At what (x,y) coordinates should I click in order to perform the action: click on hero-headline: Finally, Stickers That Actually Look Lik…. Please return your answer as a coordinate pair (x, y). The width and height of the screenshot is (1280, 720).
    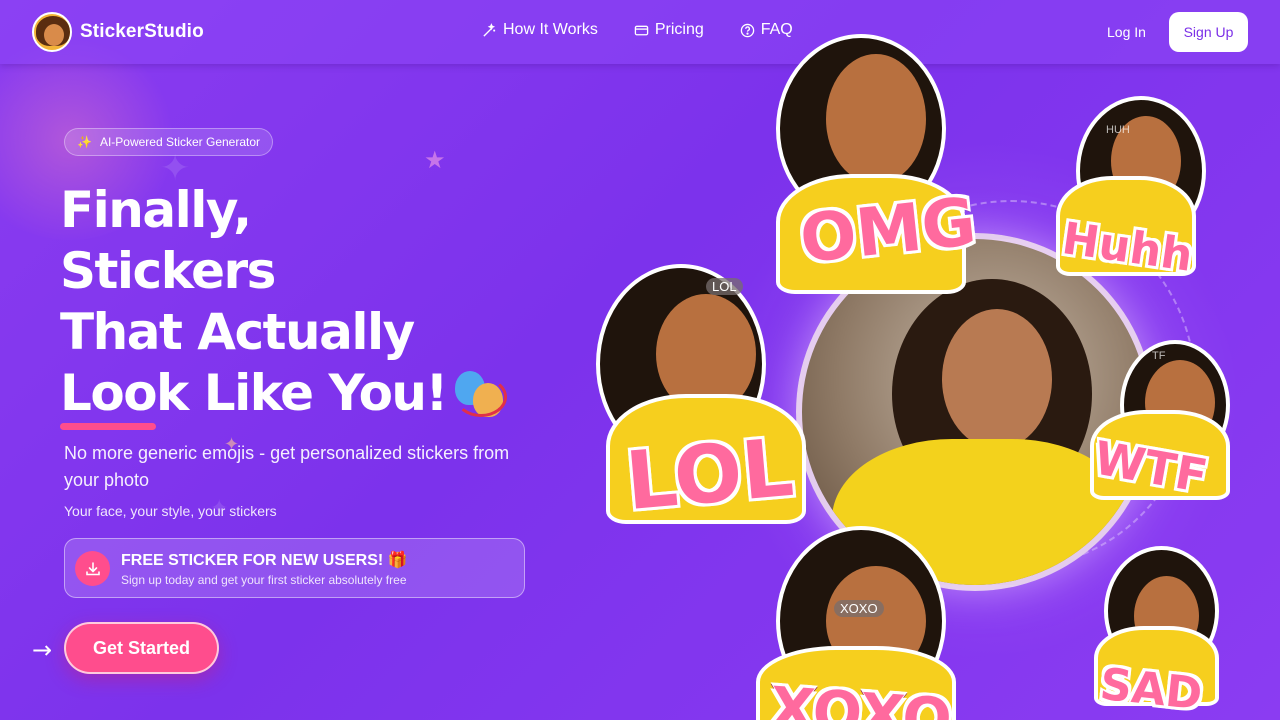
    Looking at the image, I should click on (284, 302).